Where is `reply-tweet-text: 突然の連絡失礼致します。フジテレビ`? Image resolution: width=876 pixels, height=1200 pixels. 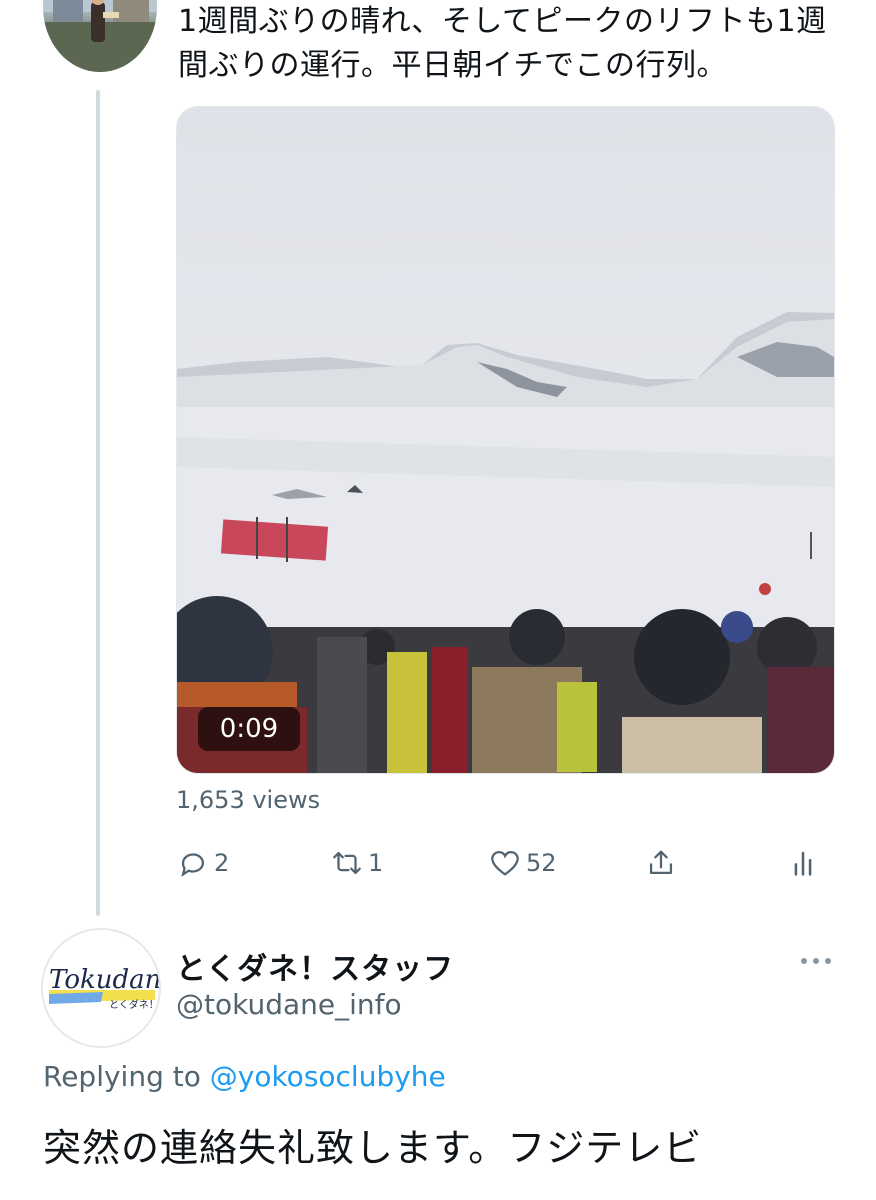 reply-tweet-text: 突然の連絡失礼致します。フジテレビ is located at coordinates (373, 1148).